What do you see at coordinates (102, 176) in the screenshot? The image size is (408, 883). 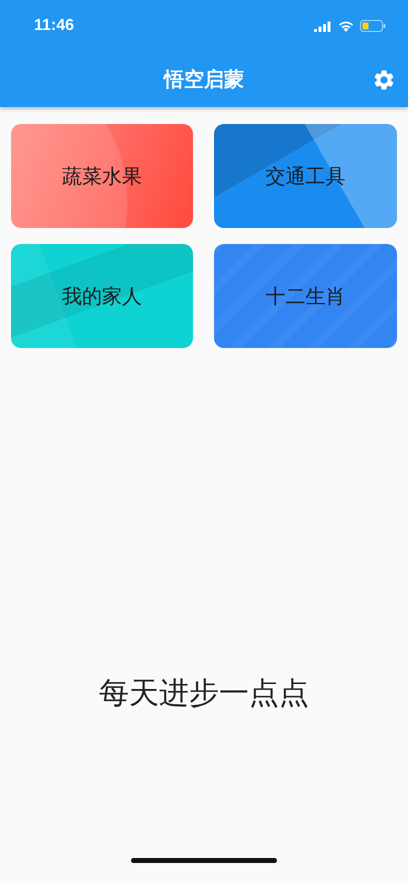 I see `category-card: 蔬菜水果` at bounding box center [102, 176].